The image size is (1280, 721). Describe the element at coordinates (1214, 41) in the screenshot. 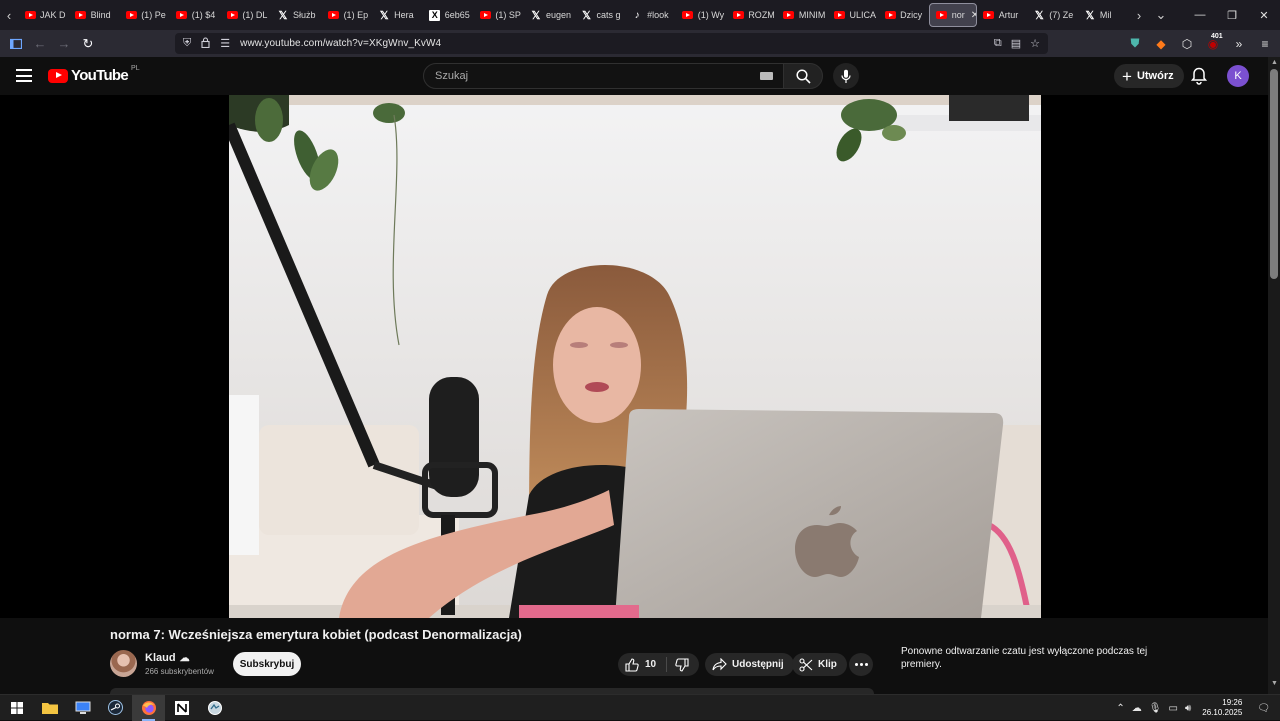

I see `ublock-icon: ◉ 401` at that location.